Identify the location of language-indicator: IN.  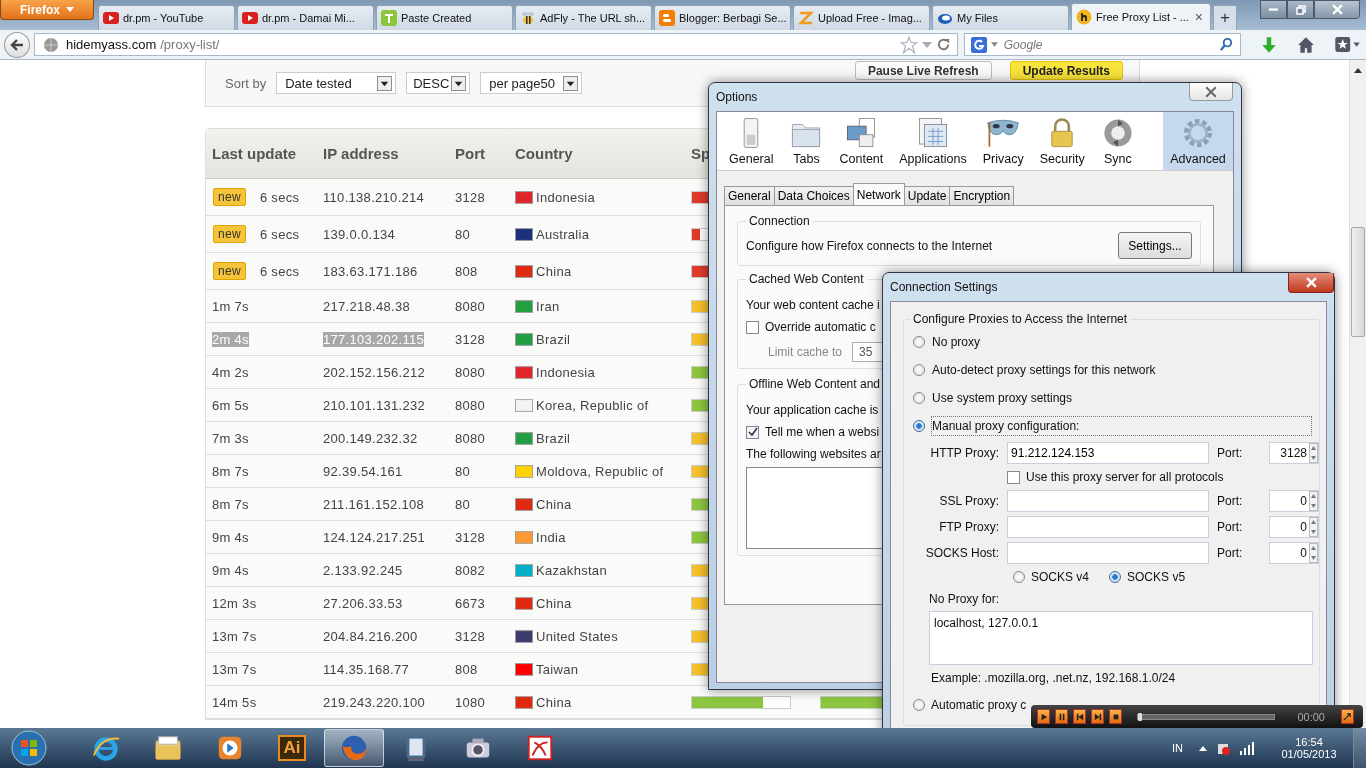
(1177, 748).